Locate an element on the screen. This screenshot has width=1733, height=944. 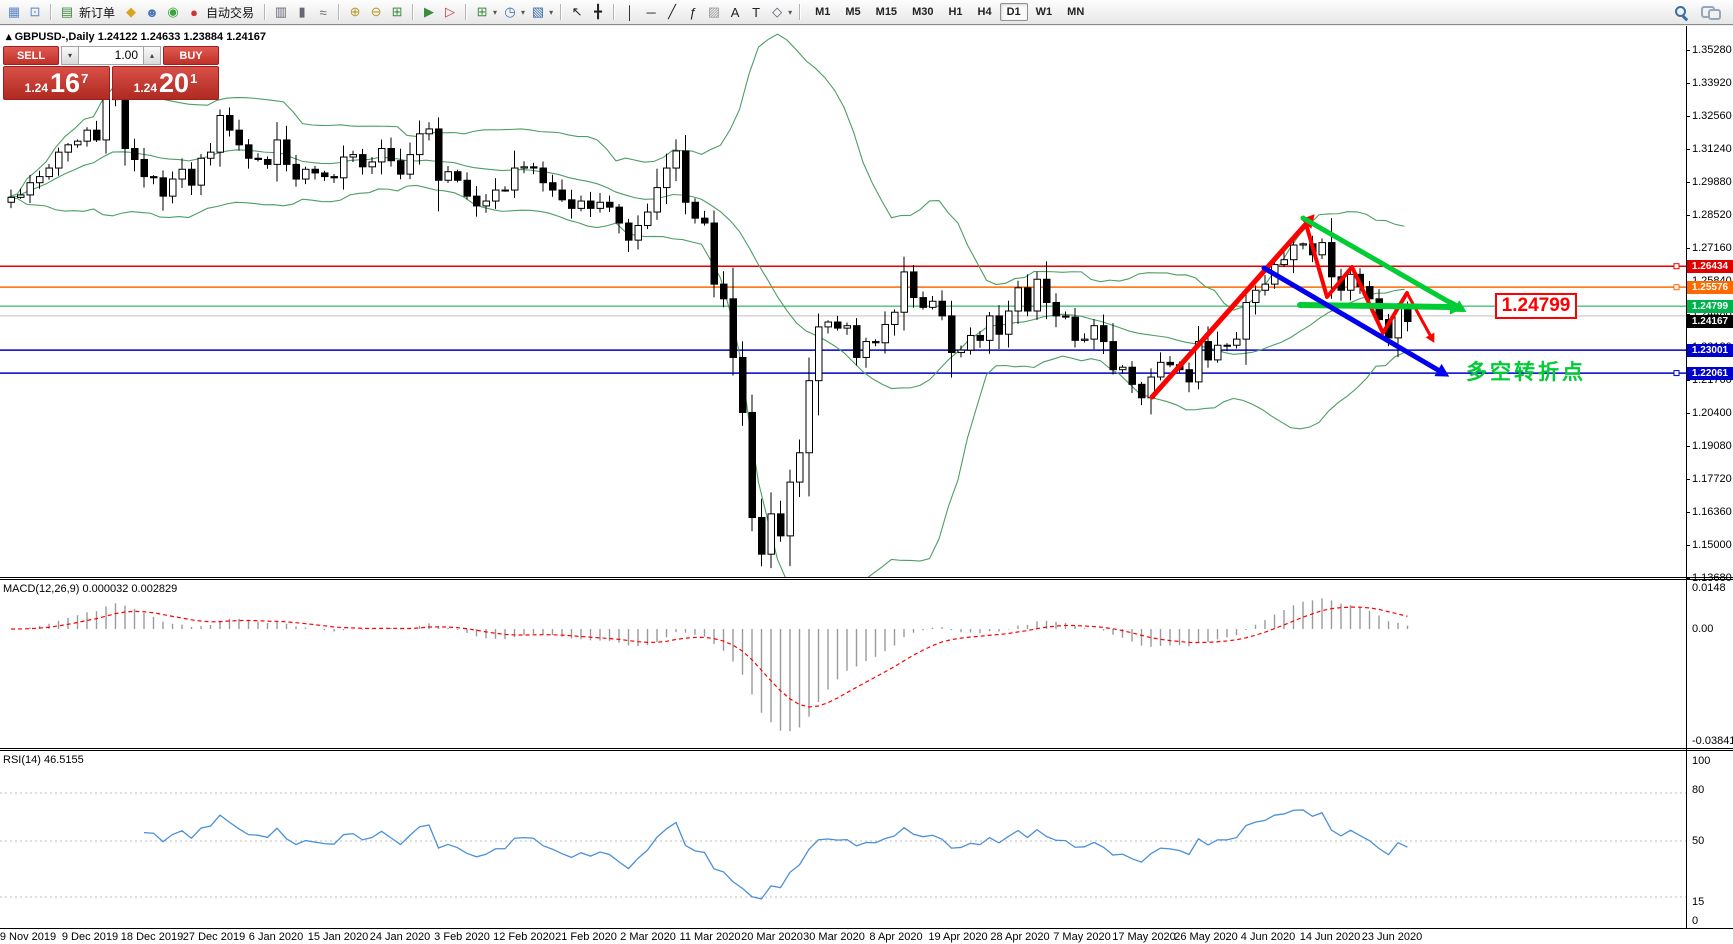
new-chart-icon: ⊞ is located at coordinates (482, 12).